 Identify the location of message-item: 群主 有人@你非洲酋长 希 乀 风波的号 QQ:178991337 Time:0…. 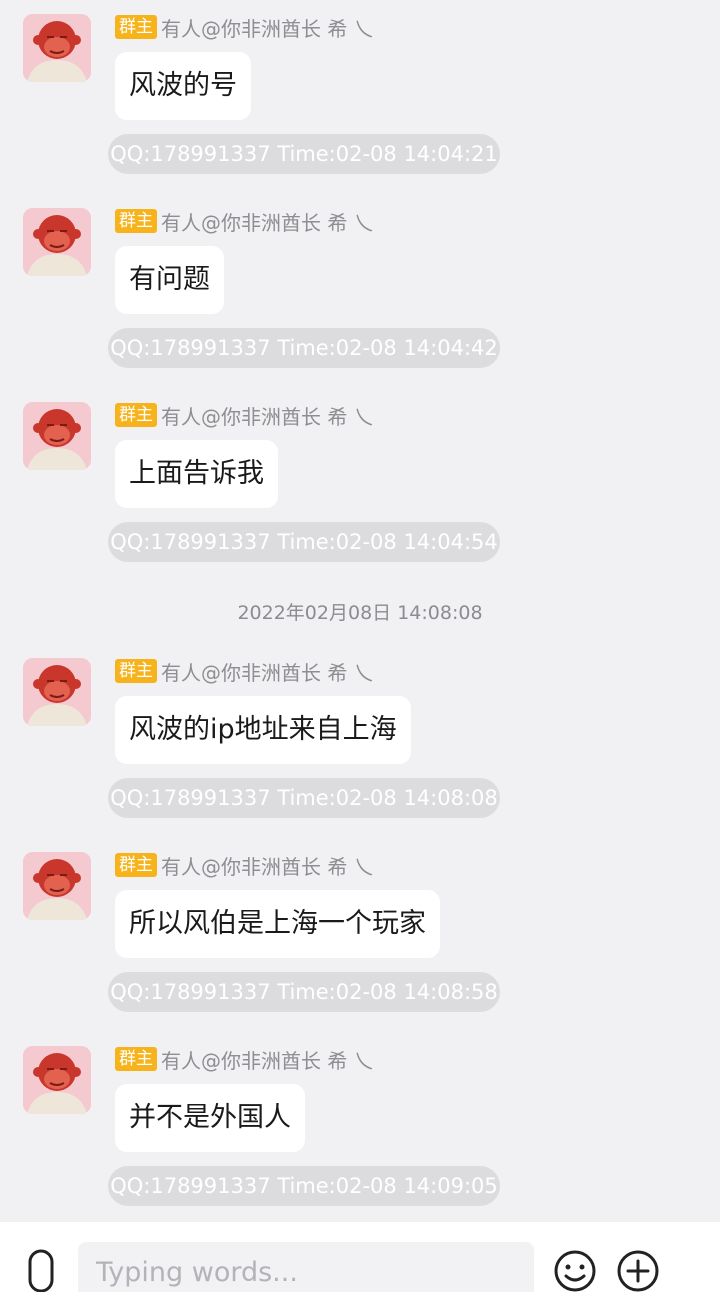
(360, 109).